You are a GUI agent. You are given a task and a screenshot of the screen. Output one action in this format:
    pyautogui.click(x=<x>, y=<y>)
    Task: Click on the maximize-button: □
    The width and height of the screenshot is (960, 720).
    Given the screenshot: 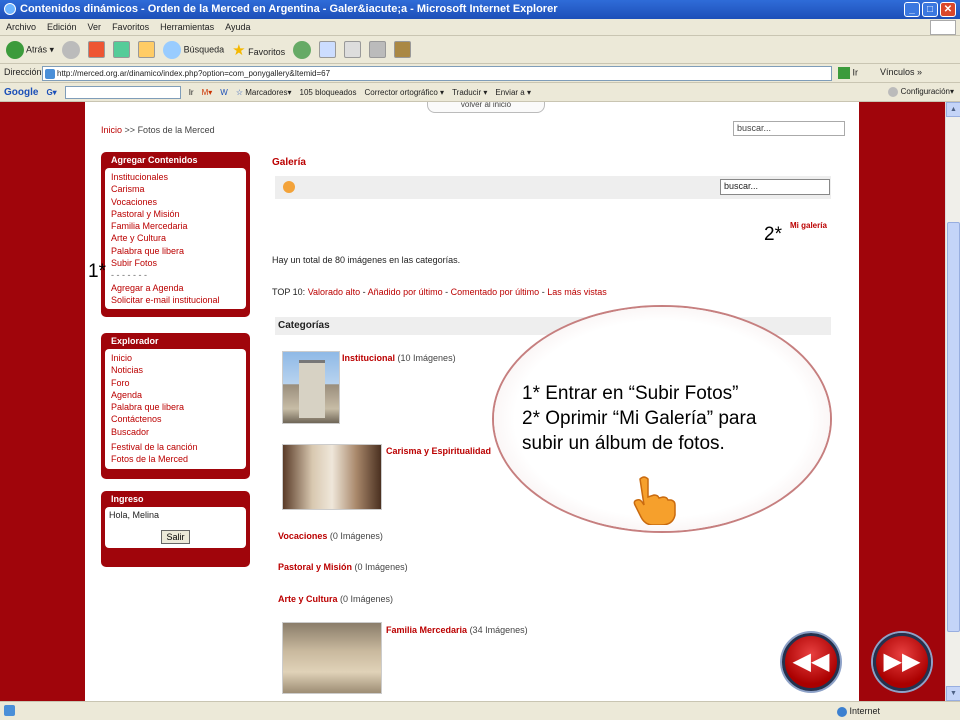 What is the action you would take?
    pyautogui.click(x=930, y=9)
    